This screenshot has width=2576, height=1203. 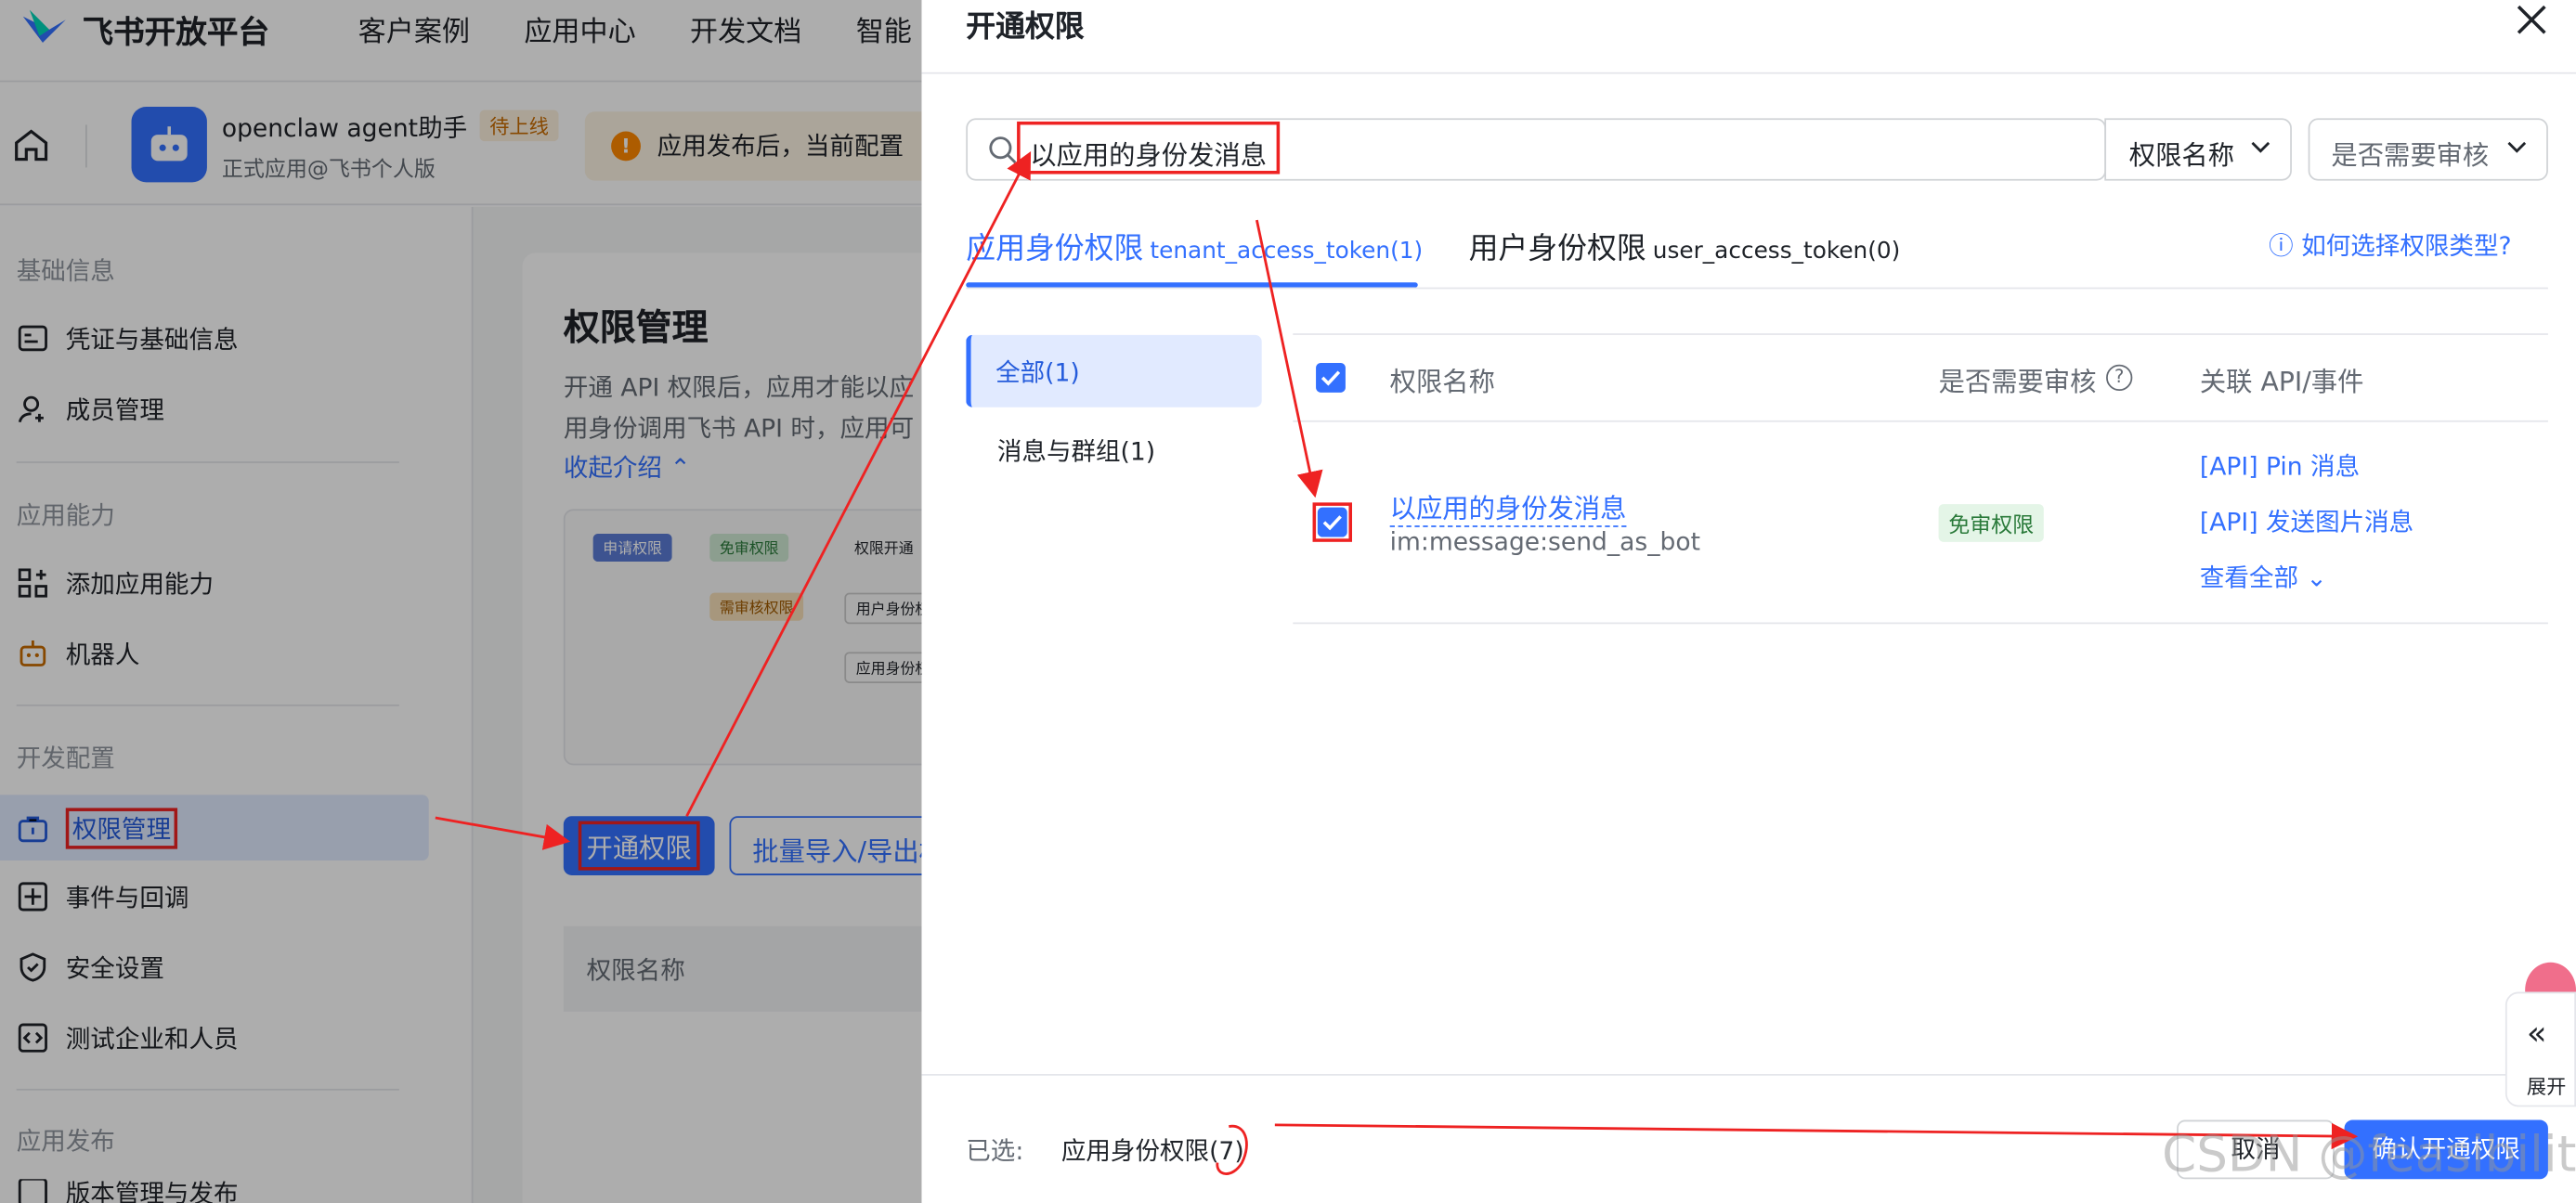 I want to click on view-all-label: 查看全部, so click(x=2249, y=578).